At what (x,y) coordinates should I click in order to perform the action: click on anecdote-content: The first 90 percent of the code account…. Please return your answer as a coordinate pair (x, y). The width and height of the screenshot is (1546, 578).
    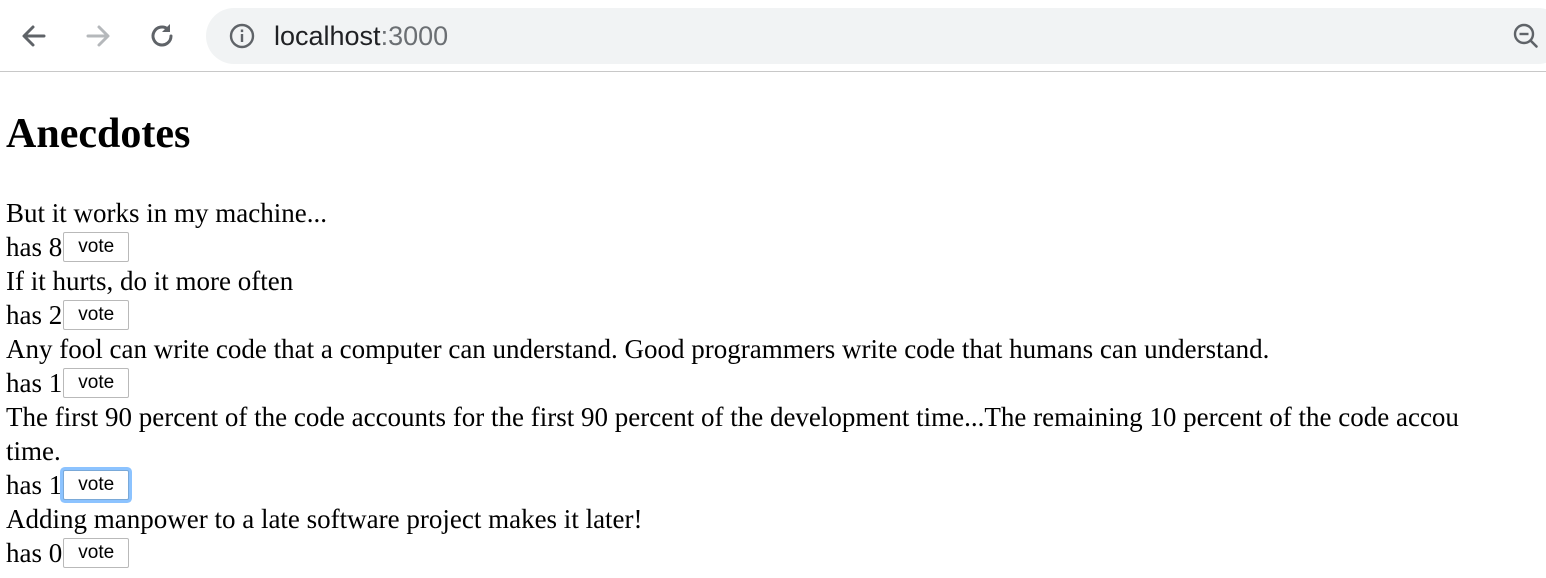
    Looking at the image, I should click on (732, 417).